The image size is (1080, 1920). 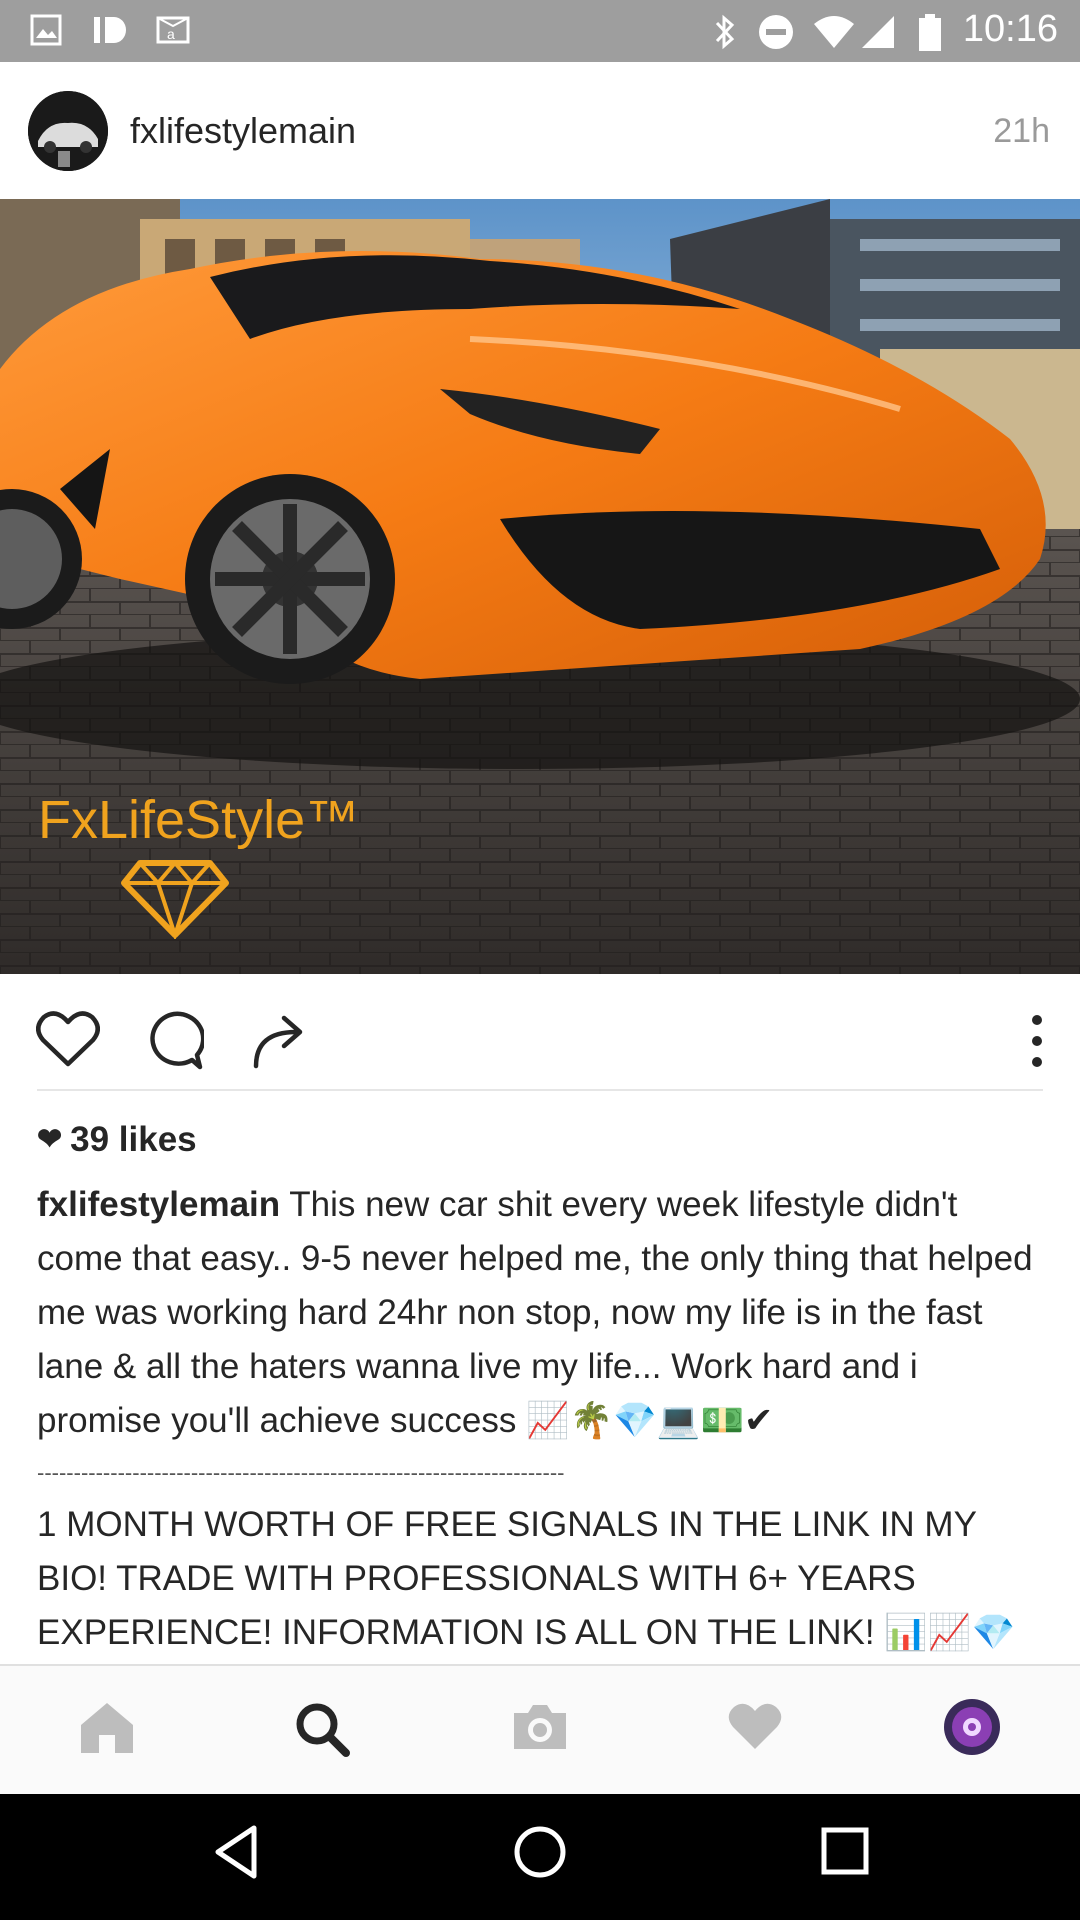 What do you see at coordinates (834, 32) in the screenshot?
I see `wifi-icon` at bounding box center [834, 32].